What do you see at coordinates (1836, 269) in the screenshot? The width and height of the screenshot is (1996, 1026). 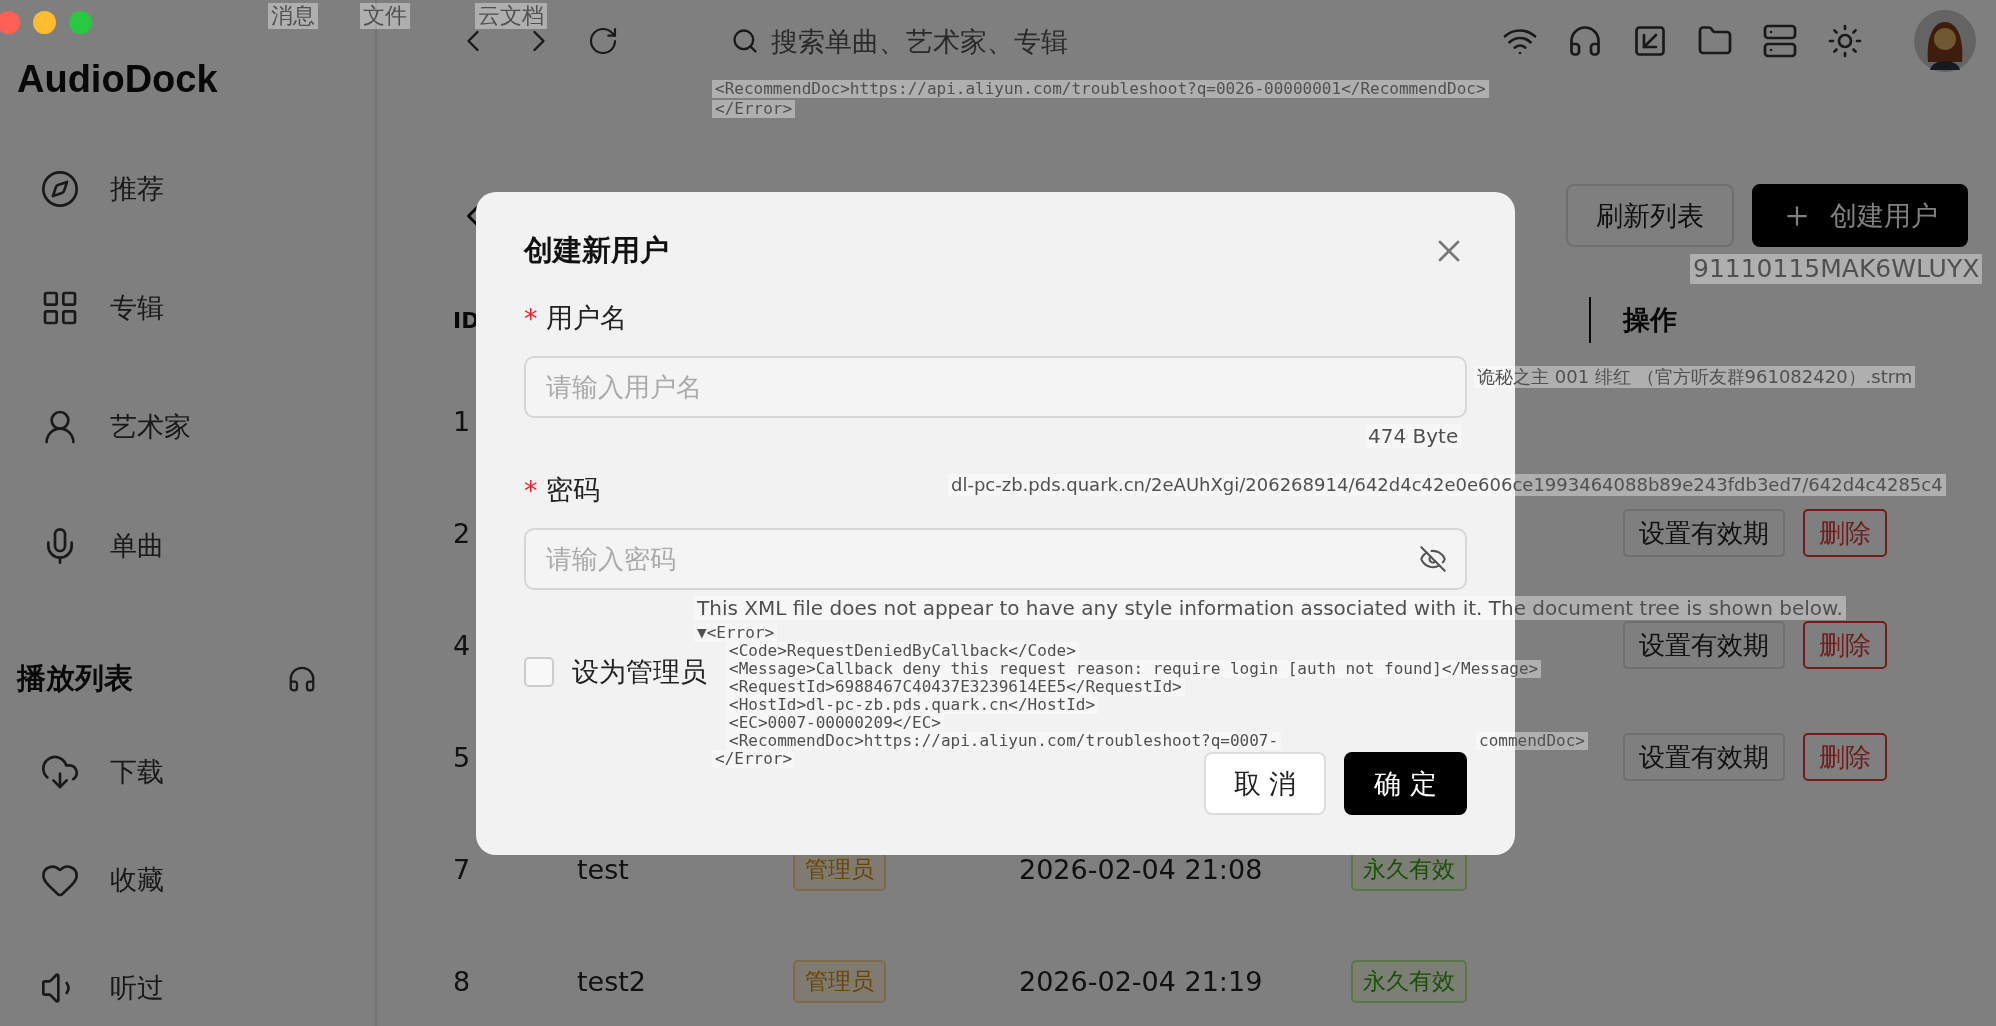 I see `background-text: 91110115MAK6WLUYX` at bounding box center [1836, 269].